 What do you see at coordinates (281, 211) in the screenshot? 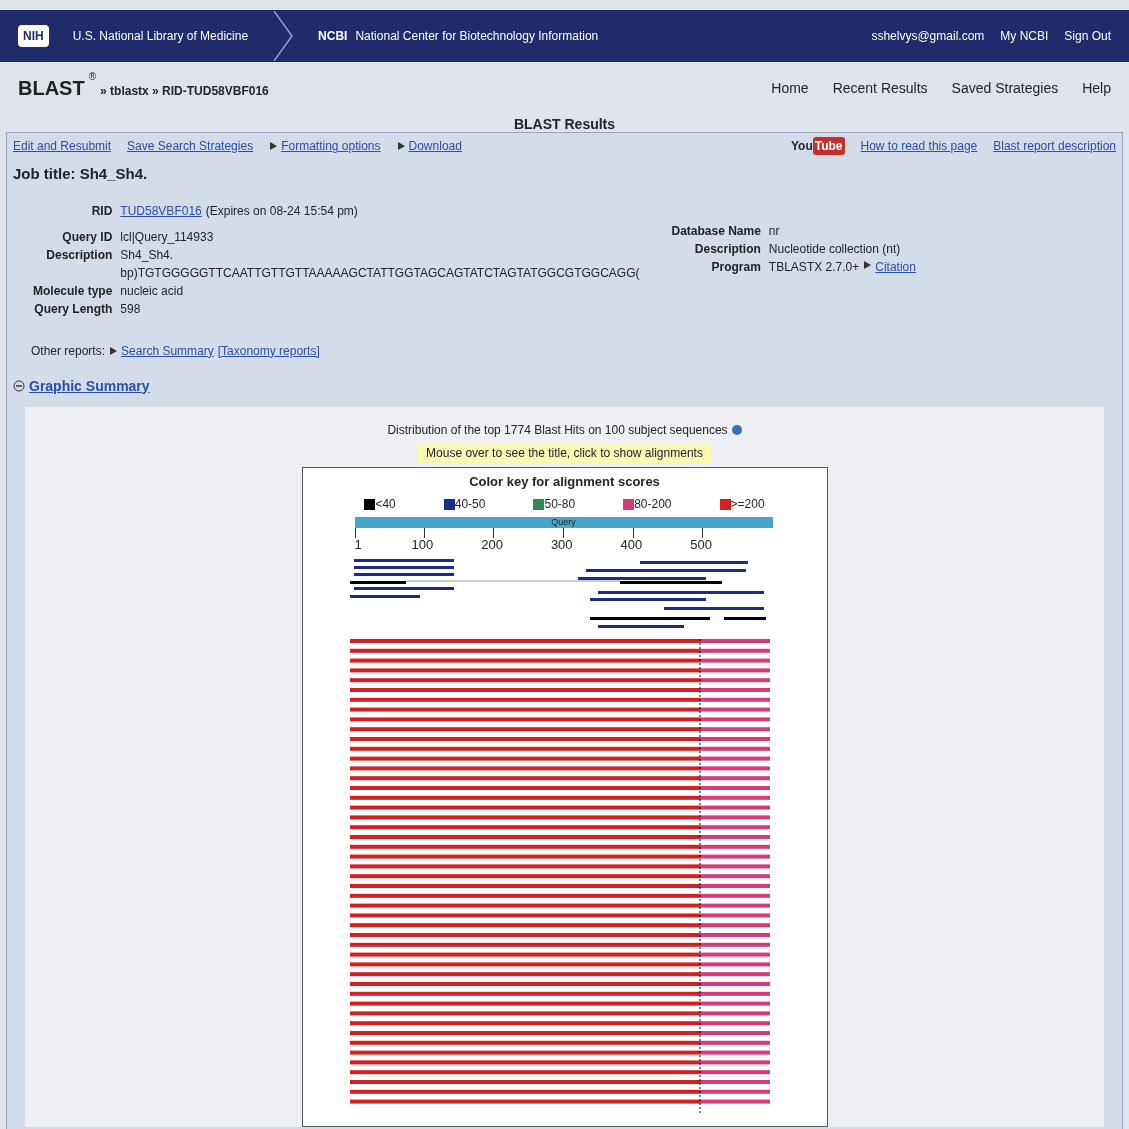
I see `expiry-note: (Expires on 08-24 15:54 pm)` at bounding box center [281, 211].